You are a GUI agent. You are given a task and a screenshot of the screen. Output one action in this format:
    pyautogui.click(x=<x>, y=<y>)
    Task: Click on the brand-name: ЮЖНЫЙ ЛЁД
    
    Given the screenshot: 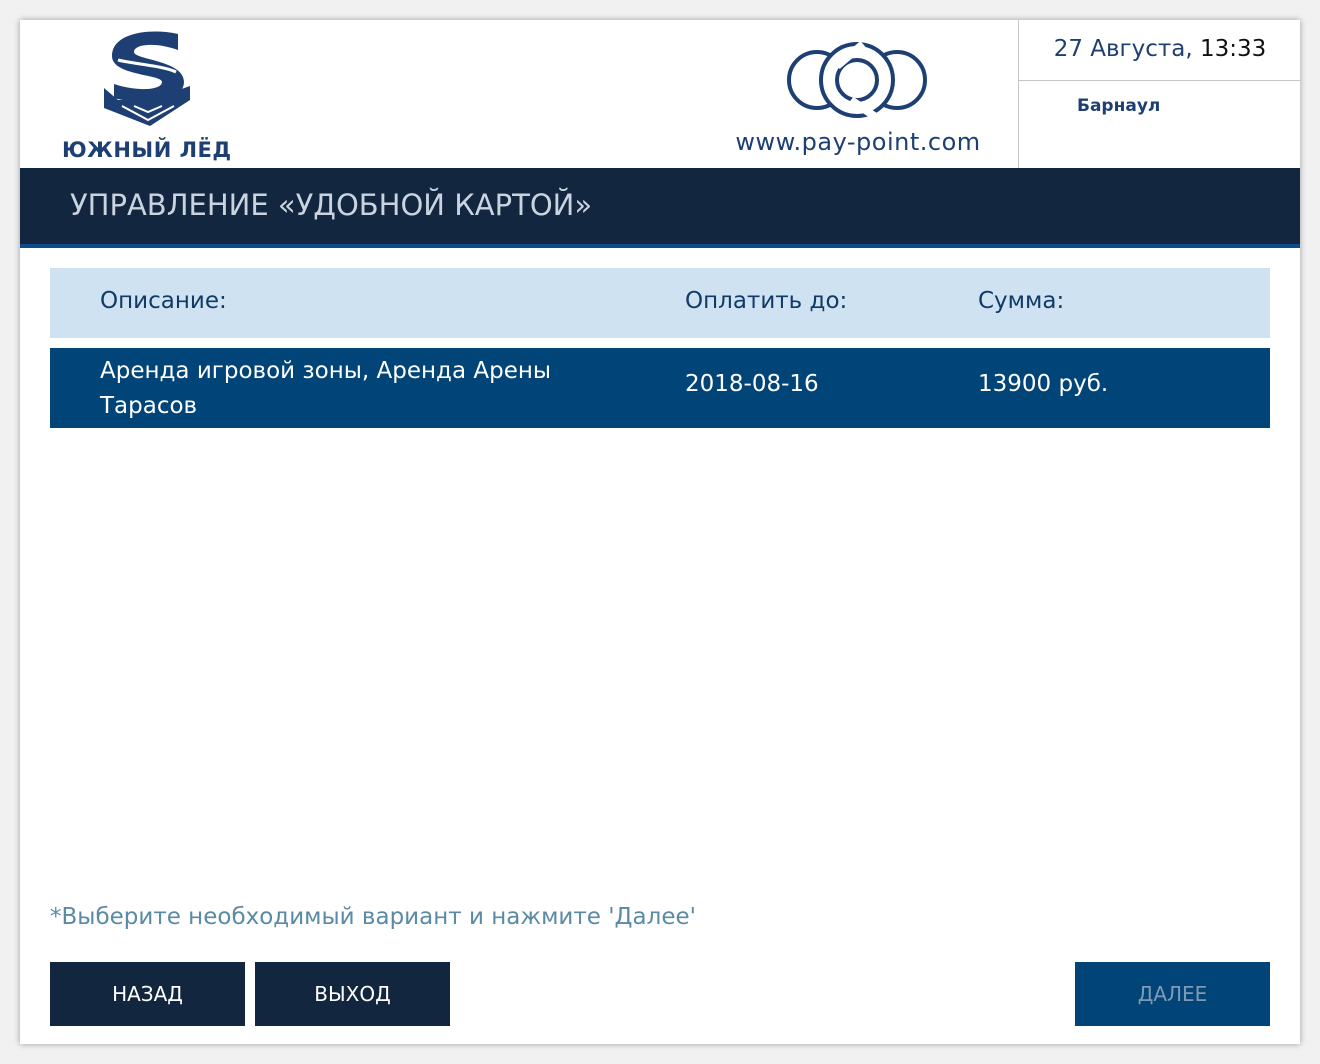 What is the action you would take?
    pyautogui.click(x=147, y=150)
    